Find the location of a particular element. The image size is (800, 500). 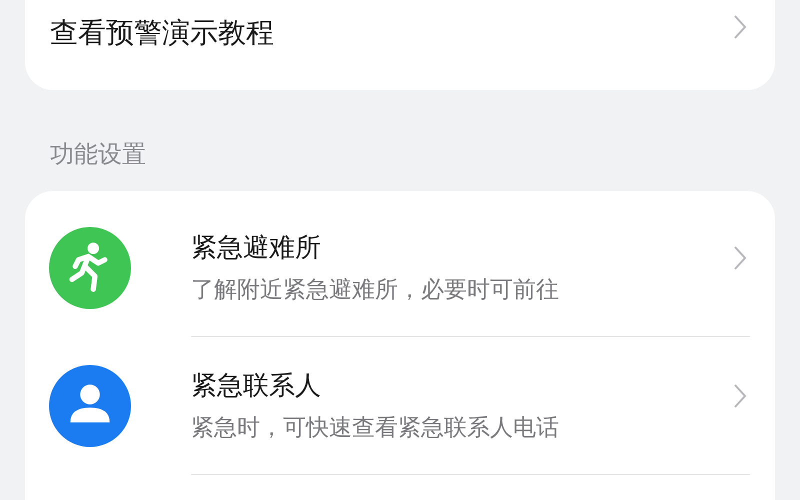

item-subtitle: 了解附近紧急避难所，必要时可前往 is located at coordinates (375, 290).